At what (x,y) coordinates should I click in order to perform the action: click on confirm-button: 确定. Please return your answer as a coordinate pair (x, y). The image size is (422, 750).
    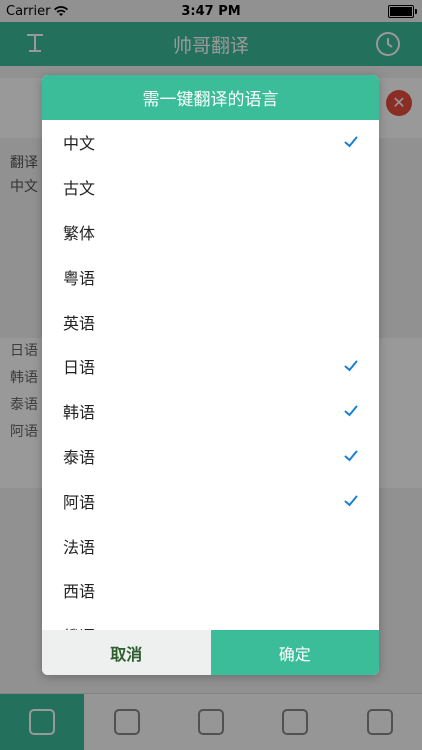
    Looking at the image, I should click on (294, 652).